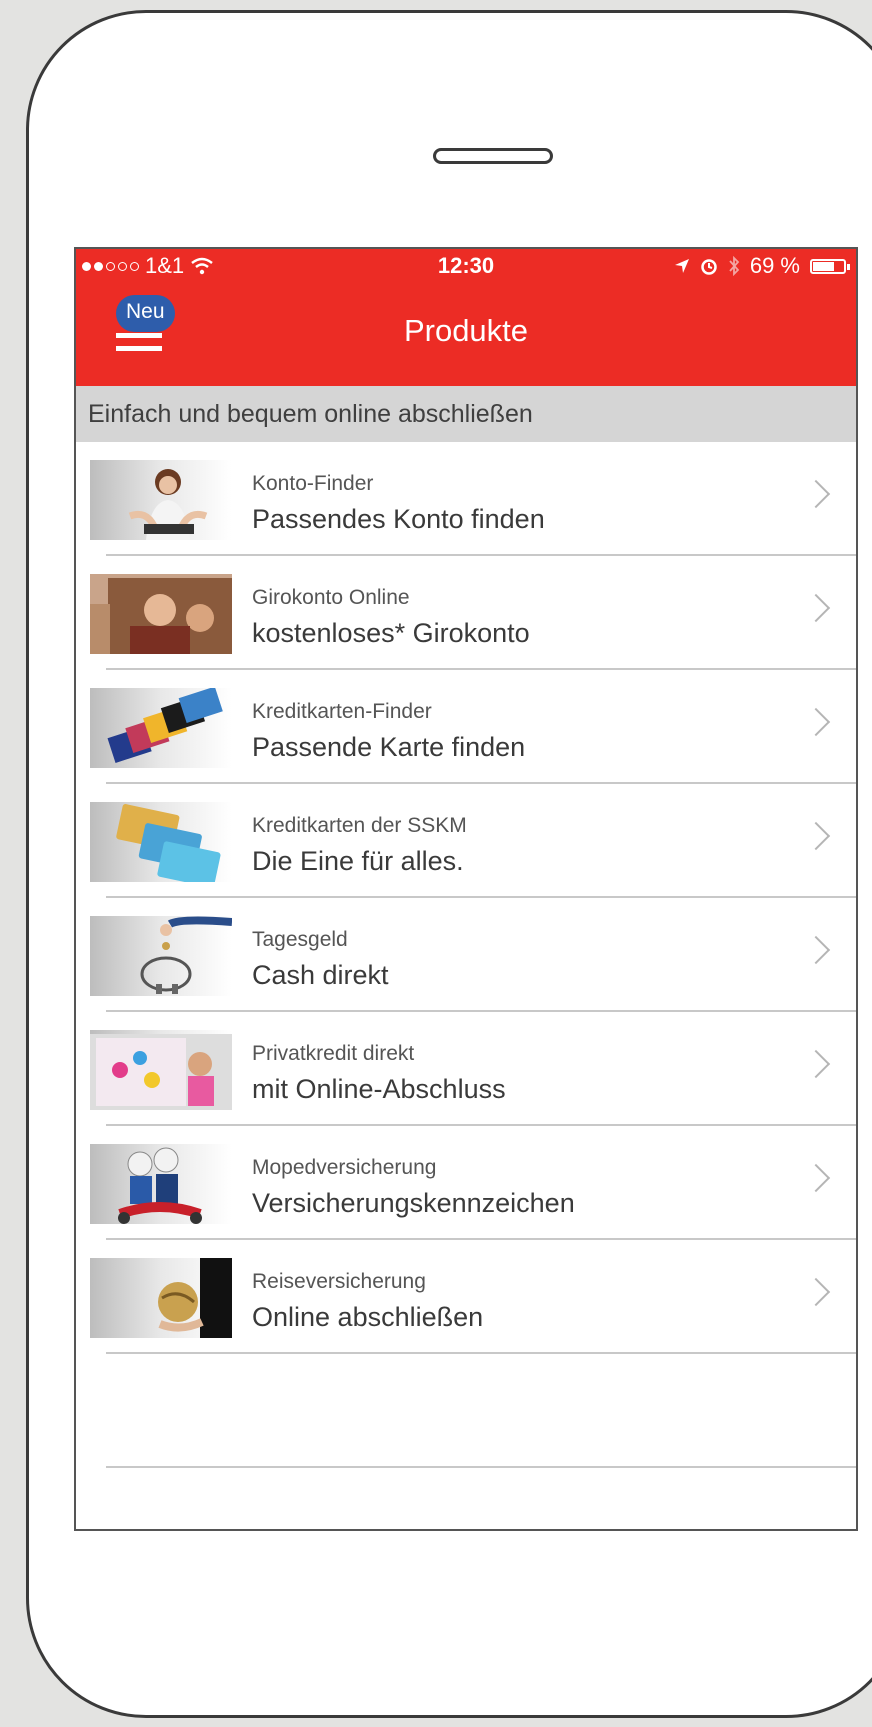  What do you see at coordinates (466, 841) in the screenshot?
I see `list-item: Kreditkarten der SSKM Die Eine für alles.` at bounding box center [466, 841].